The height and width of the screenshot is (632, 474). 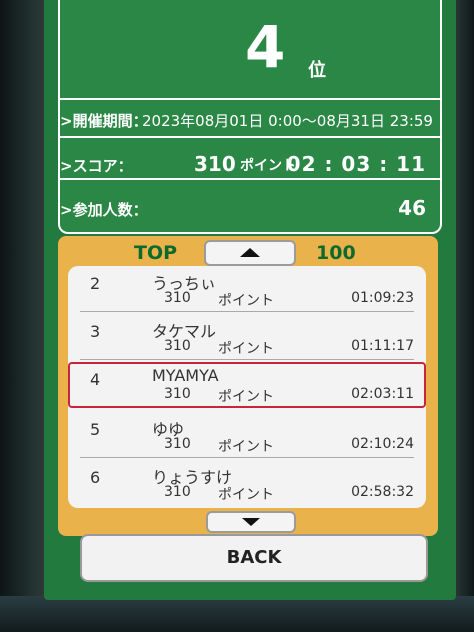 What do you see at coordinates (185, 375) in the screenshot?
I see `entry-name: MYAMYA` at bounding box center [185, 375].